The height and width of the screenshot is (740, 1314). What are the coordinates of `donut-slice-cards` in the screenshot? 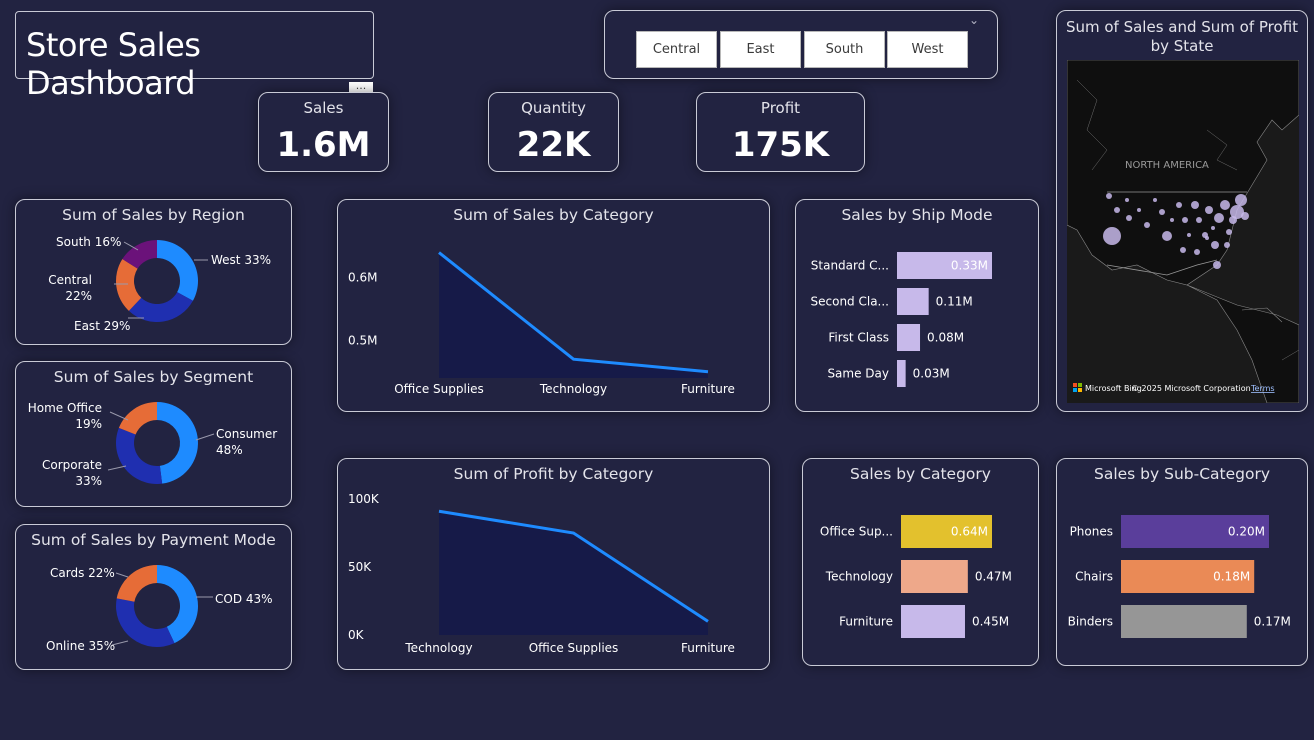 It's located at (136, 583).